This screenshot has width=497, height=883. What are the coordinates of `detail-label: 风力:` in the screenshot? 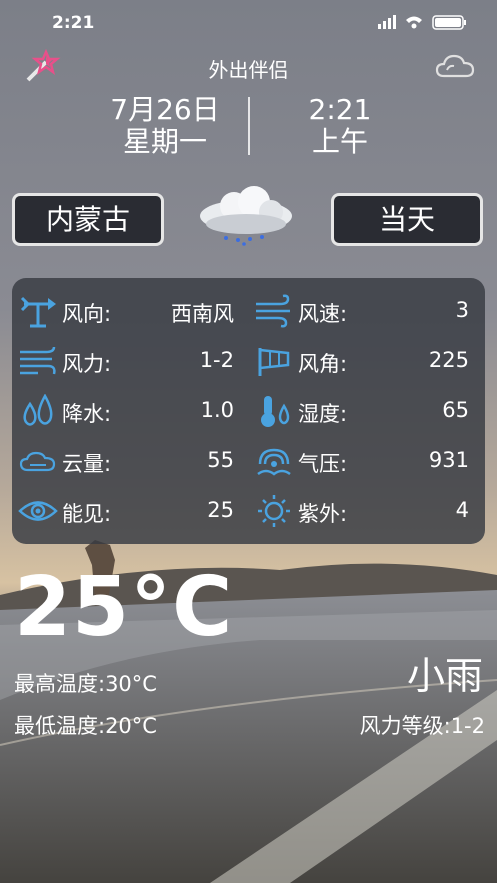 It's located at (87, 364).